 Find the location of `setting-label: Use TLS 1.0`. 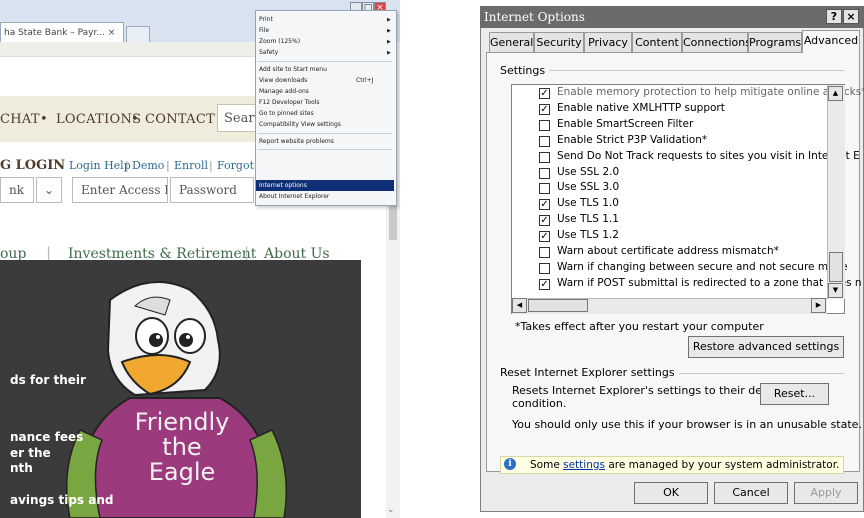

setting-label: Use TLS 1.0 is located at coordinates (588, 203).